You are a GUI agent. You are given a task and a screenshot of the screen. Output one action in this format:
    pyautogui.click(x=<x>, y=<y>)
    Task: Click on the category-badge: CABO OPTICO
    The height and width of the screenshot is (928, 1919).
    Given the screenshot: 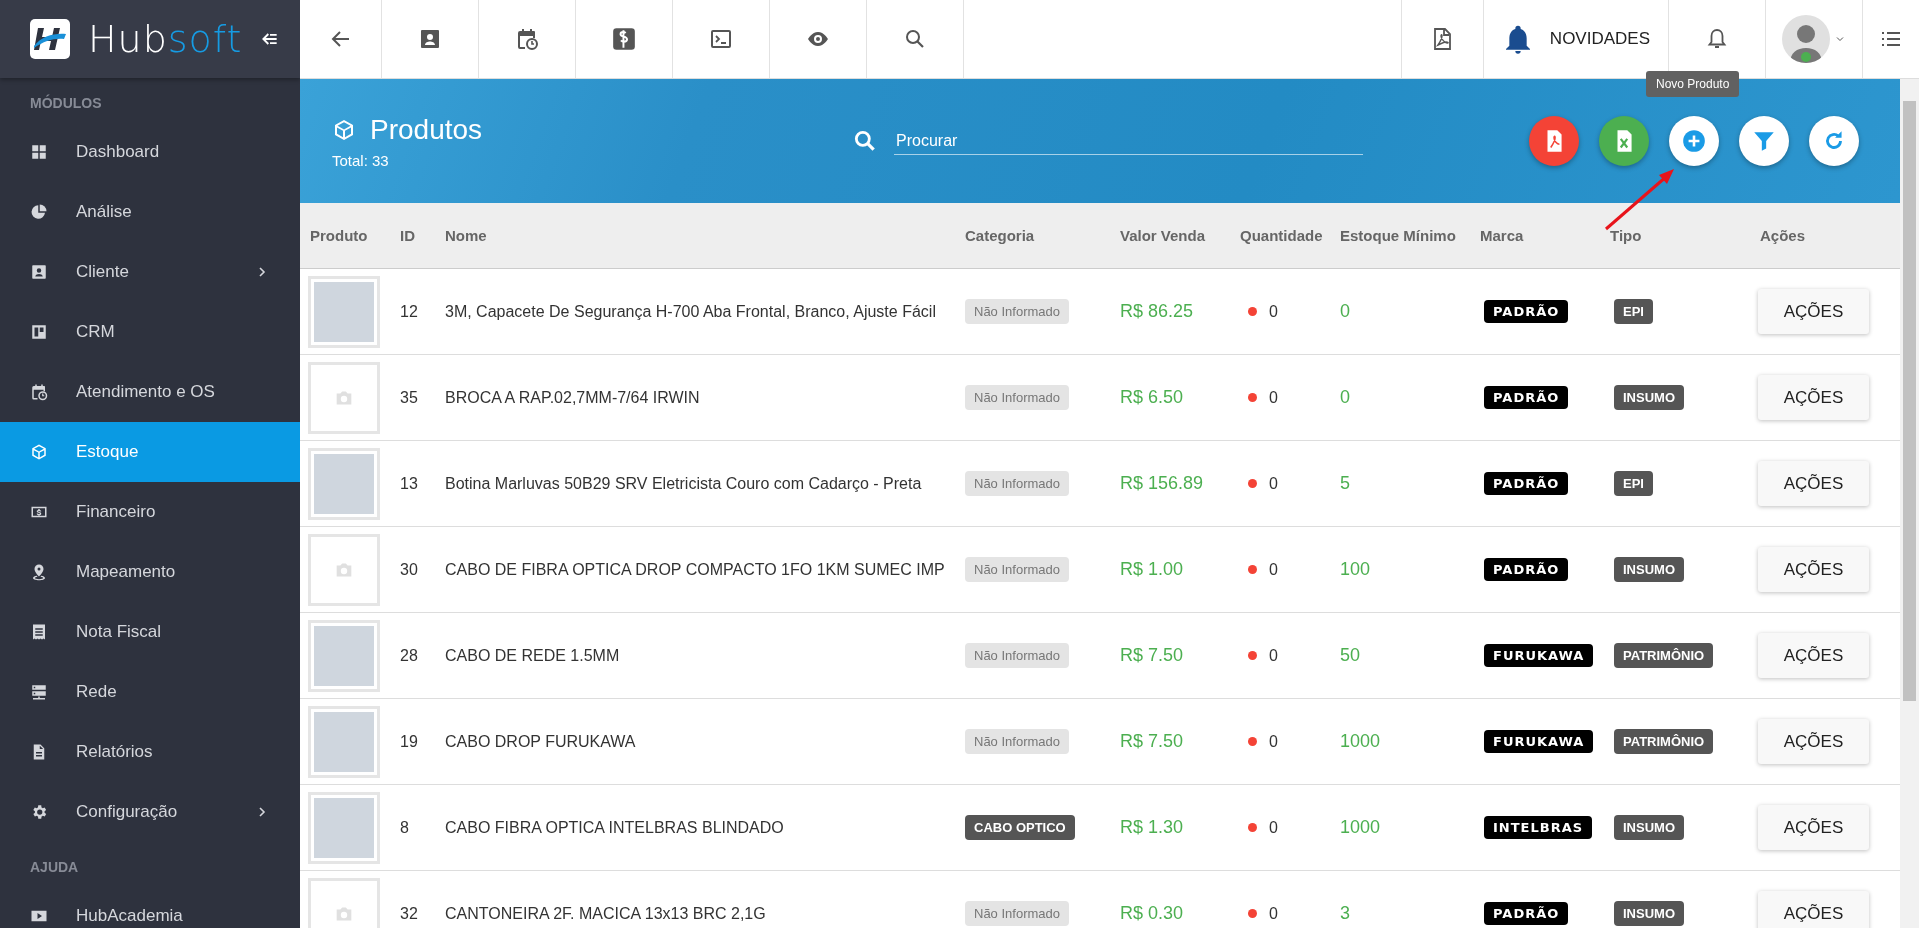 What is the action you would take?
    pyautogui.click(x=1020, y=827)
    